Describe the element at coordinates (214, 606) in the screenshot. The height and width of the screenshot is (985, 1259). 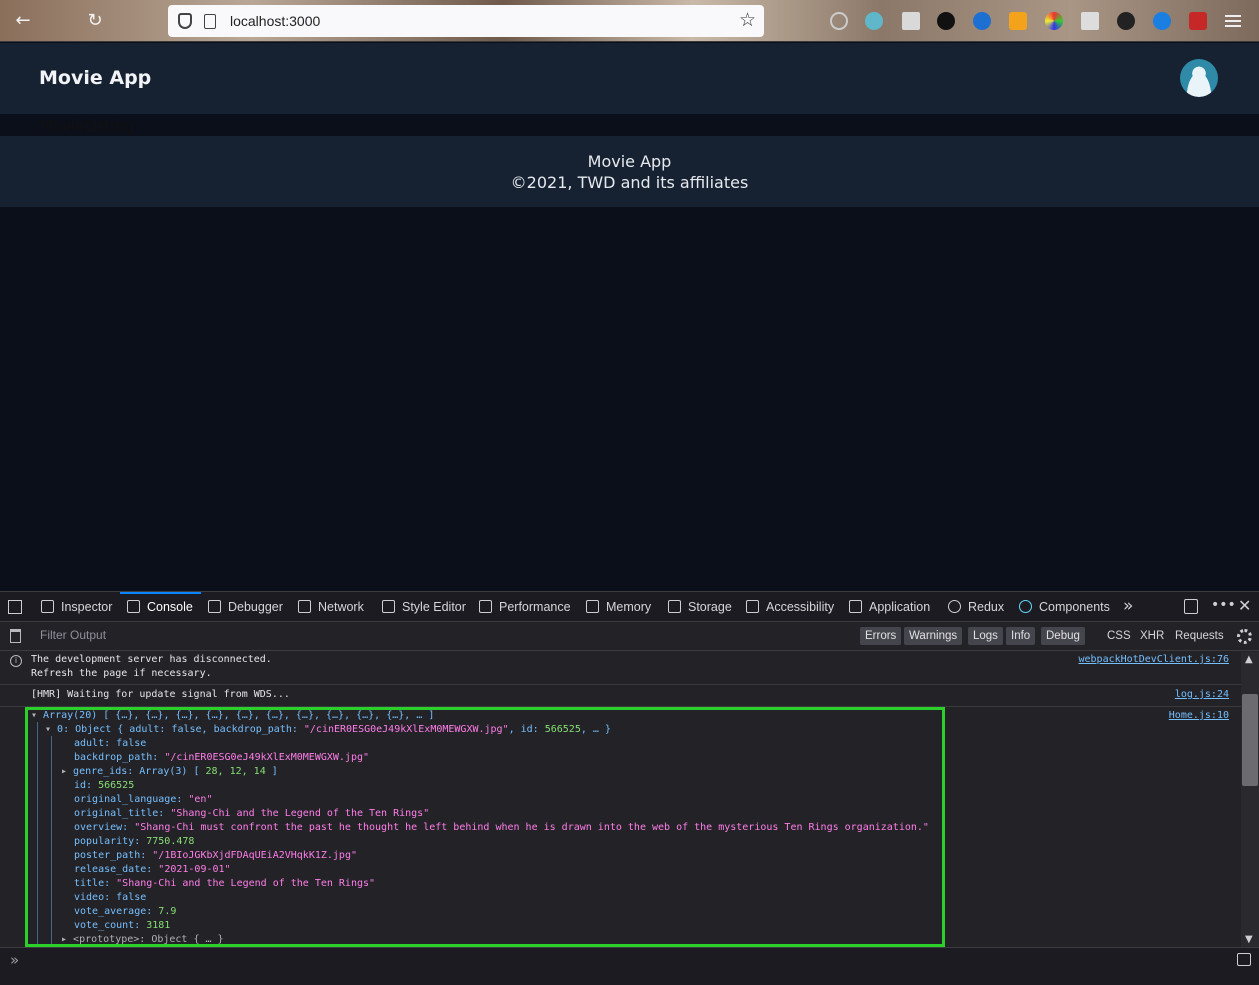
I see `debugger-icon` at that location.